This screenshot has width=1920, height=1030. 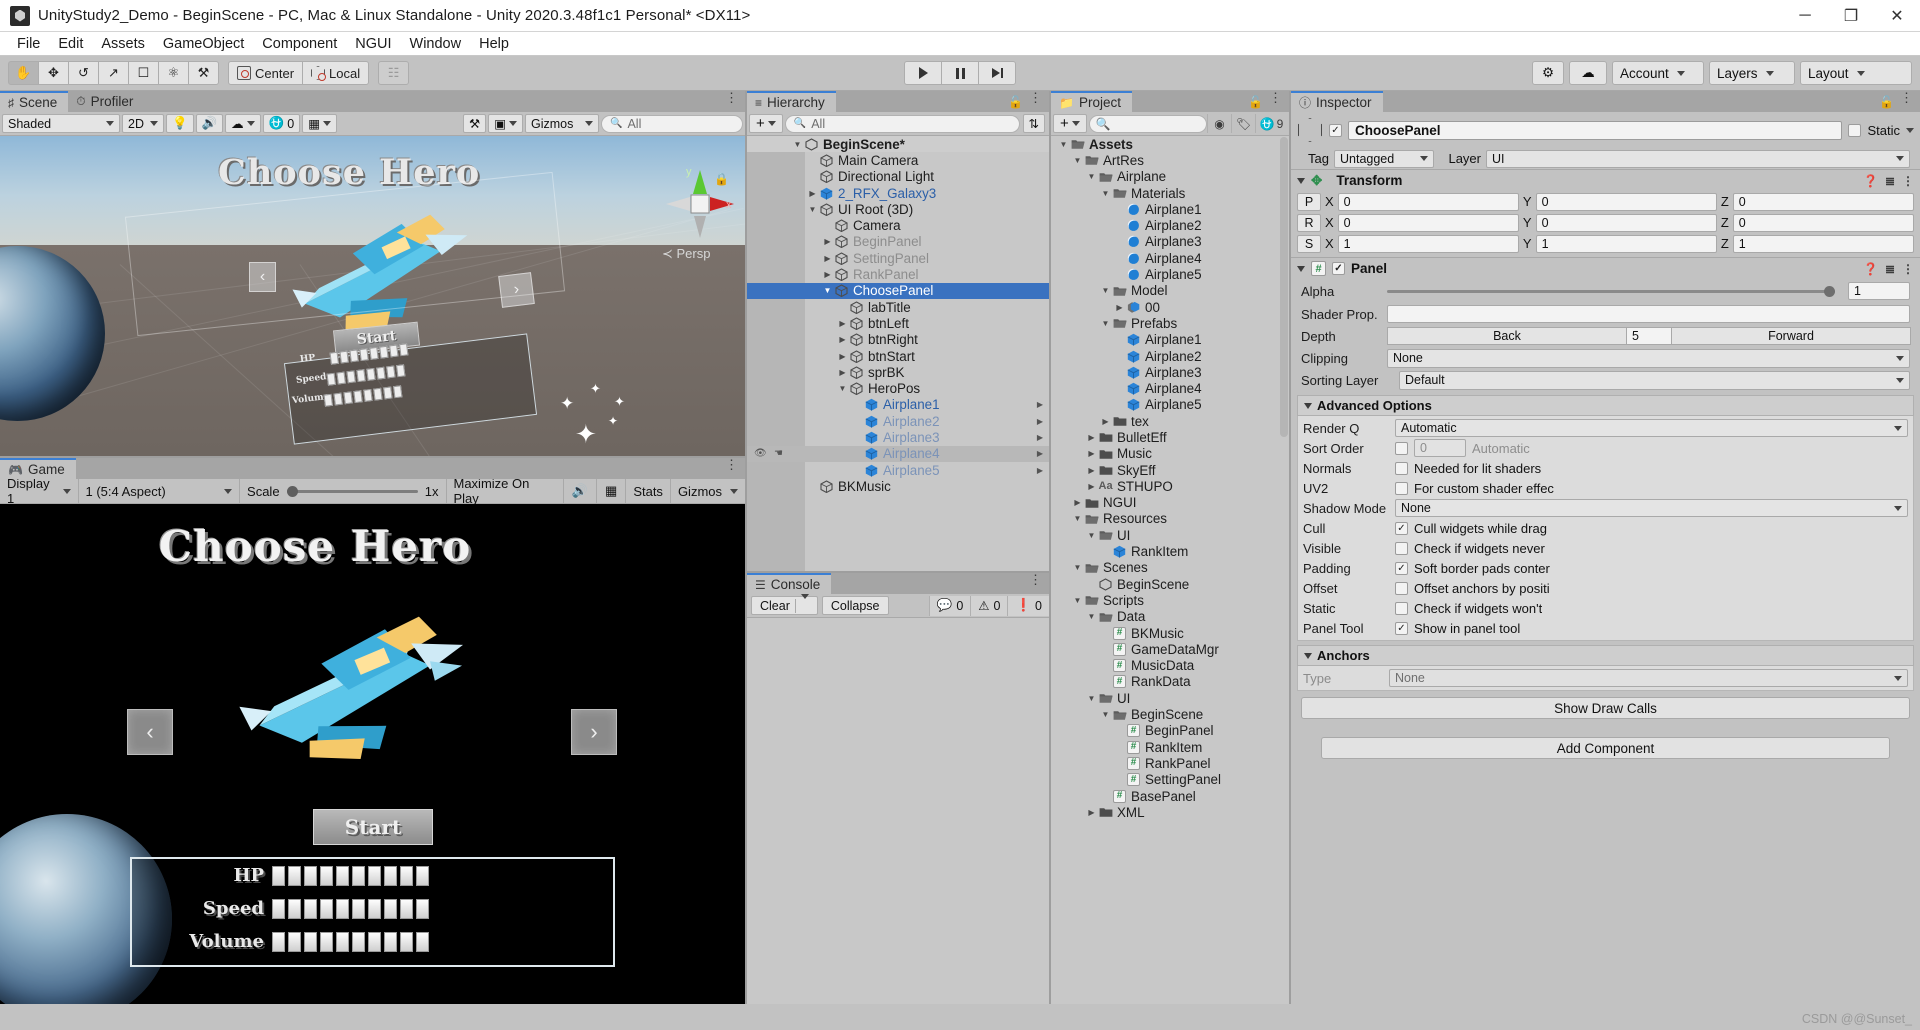 What do you see at coordinates (1651, 508) in the screenshot?
I see `shadow-mode-dropdown: None` at bounding box center [1651, 508].